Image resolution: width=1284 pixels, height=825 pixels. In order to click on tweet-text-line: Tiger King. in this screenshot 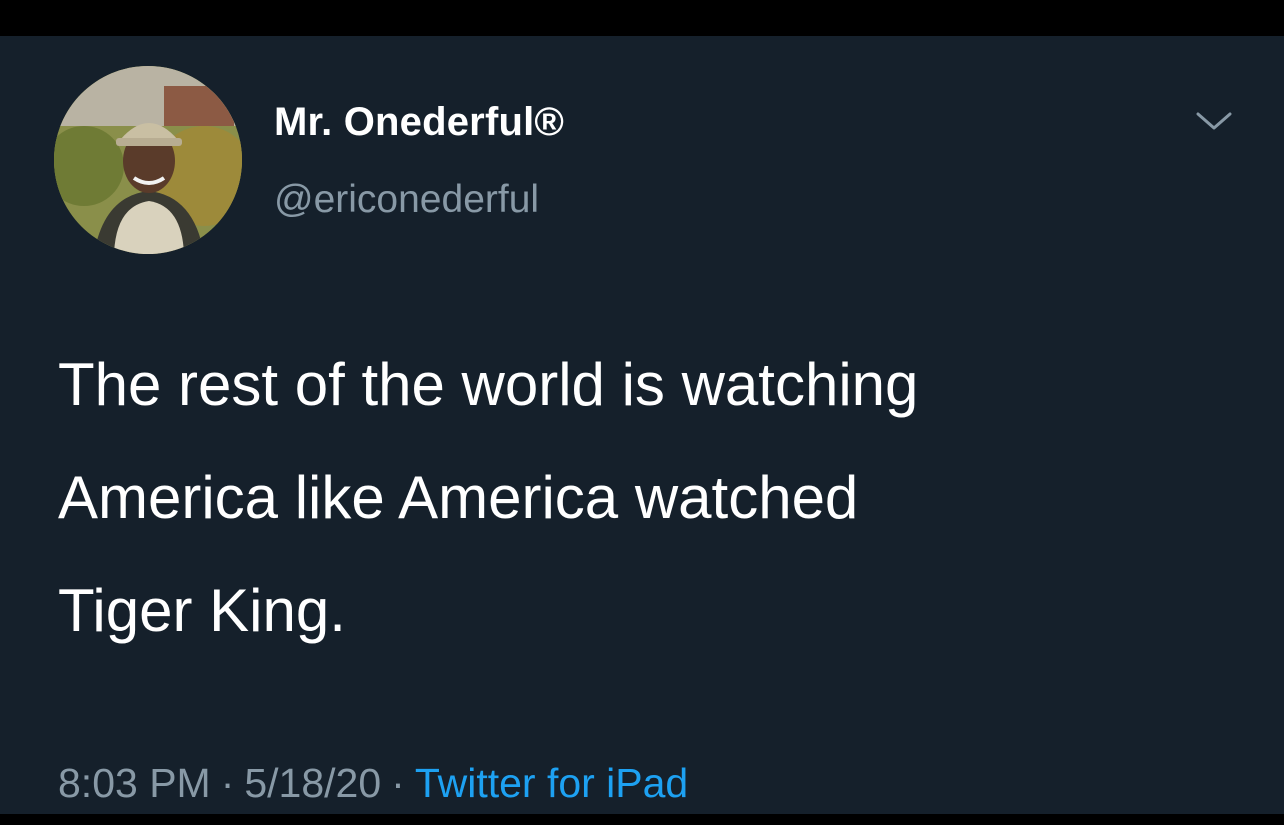, I will do `click(202, 610)`.